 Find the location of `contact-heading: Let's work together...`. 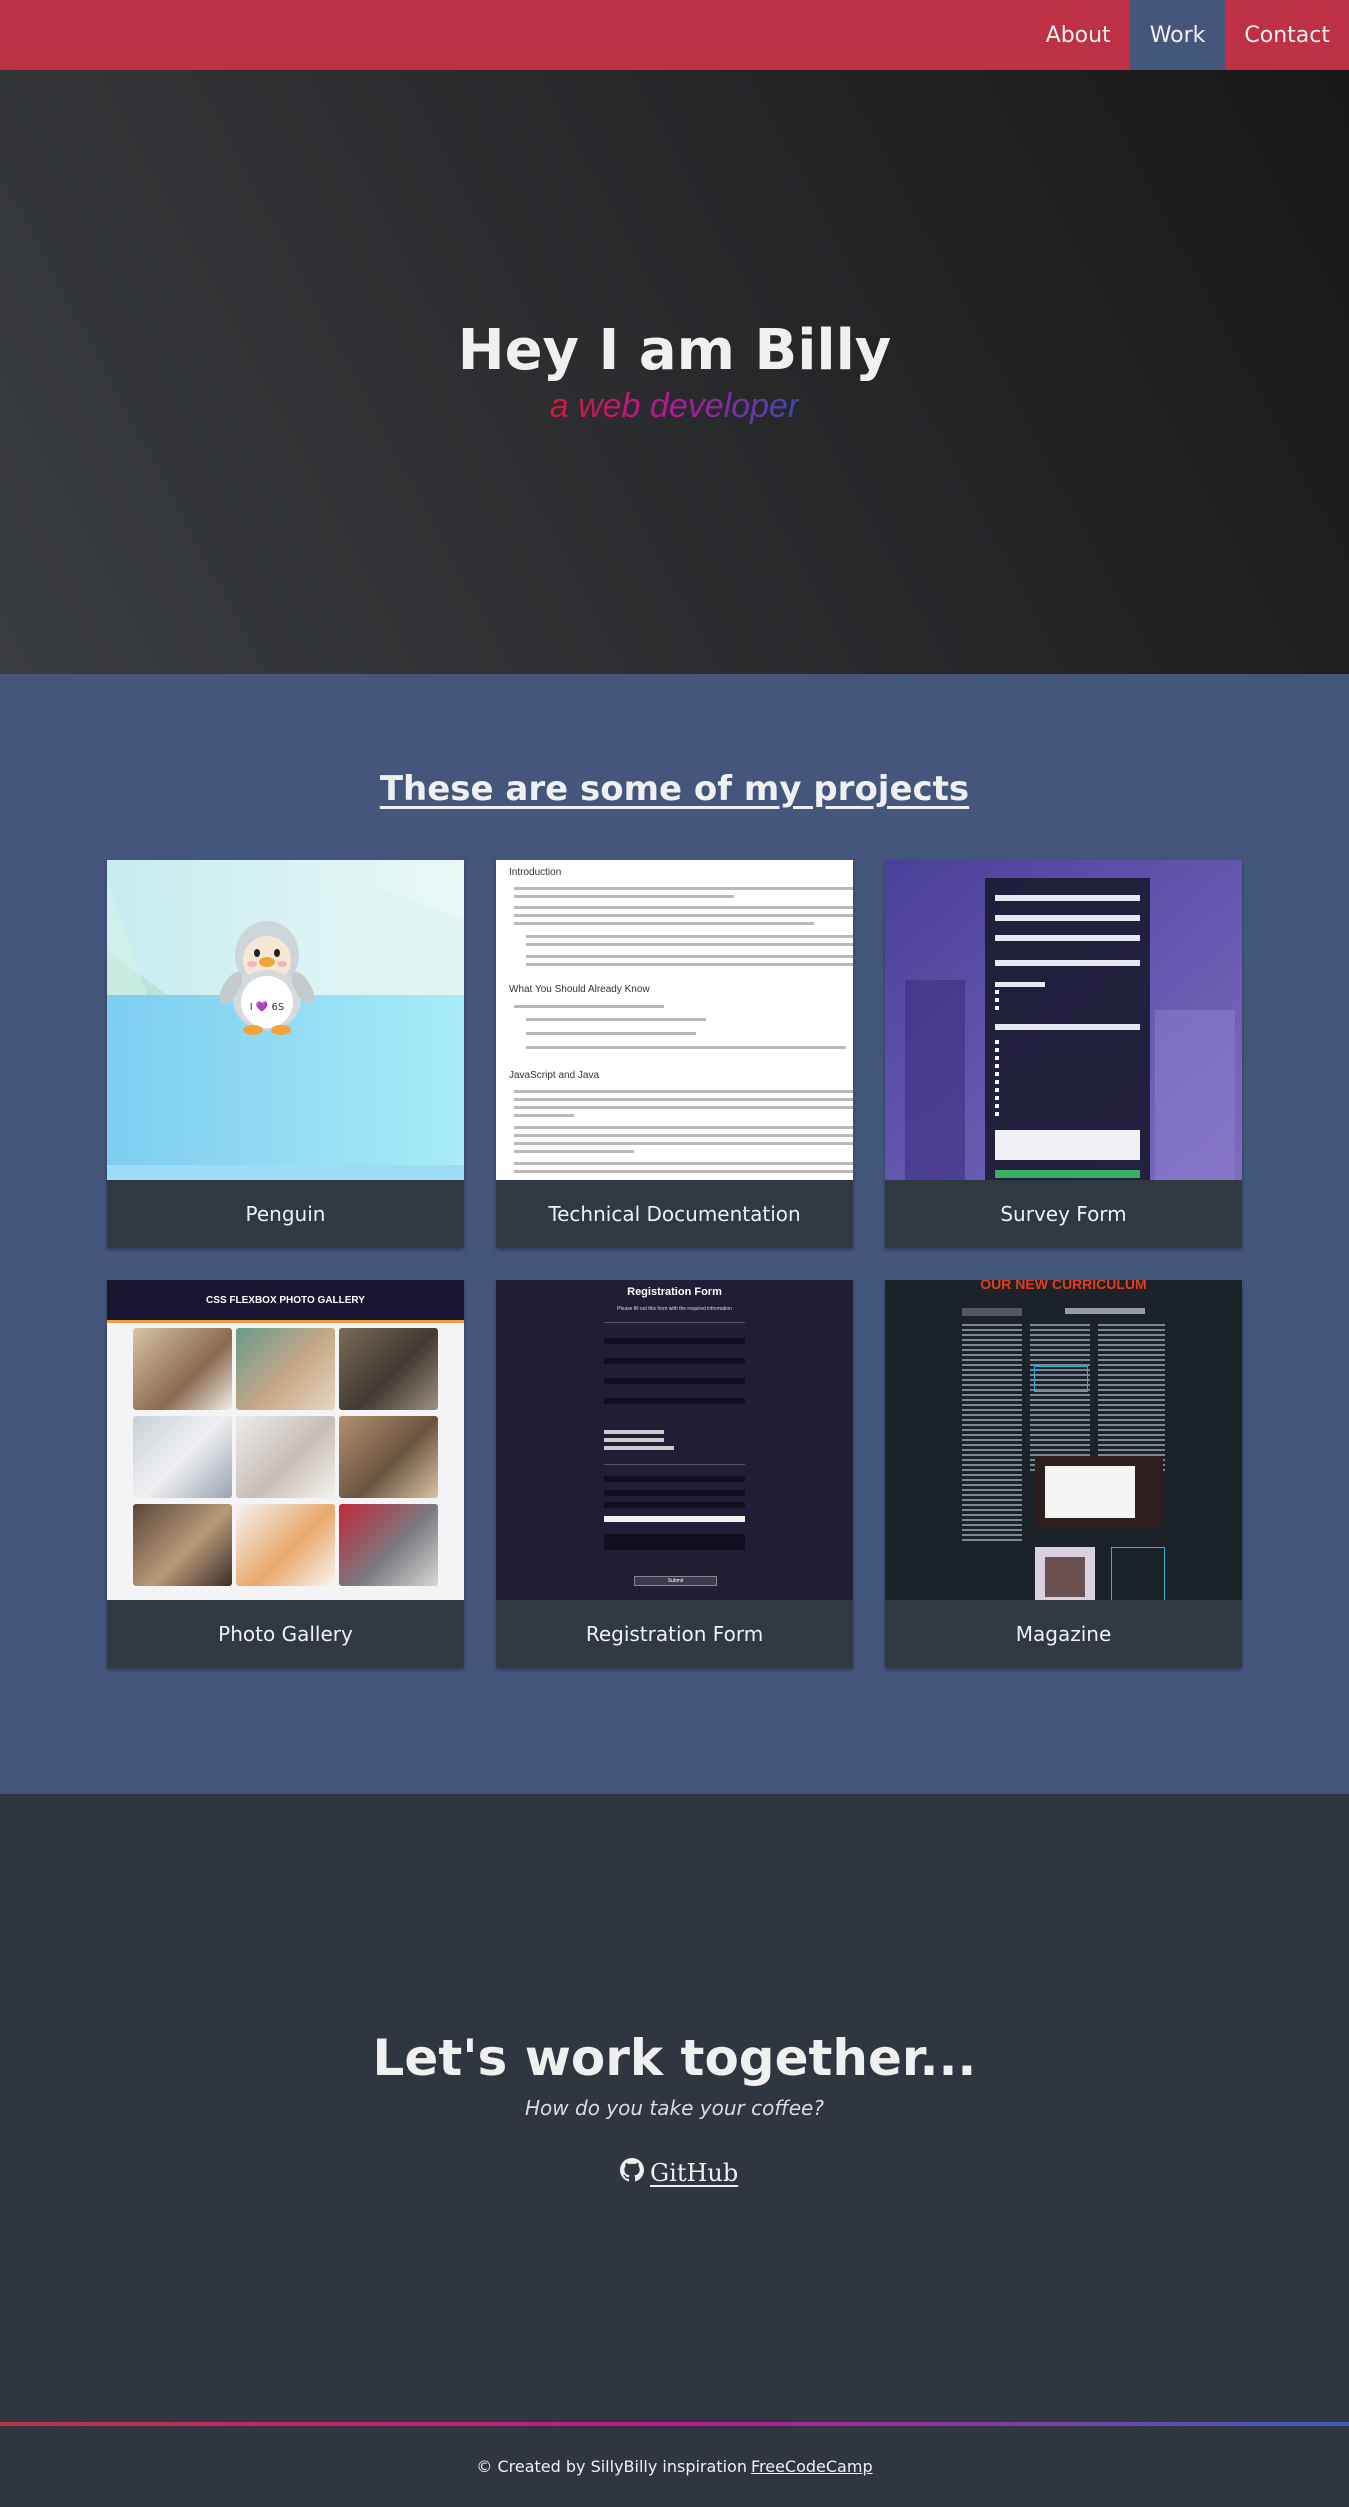

contact-heading: Let's work together... is located at coordinates (674, 2058).